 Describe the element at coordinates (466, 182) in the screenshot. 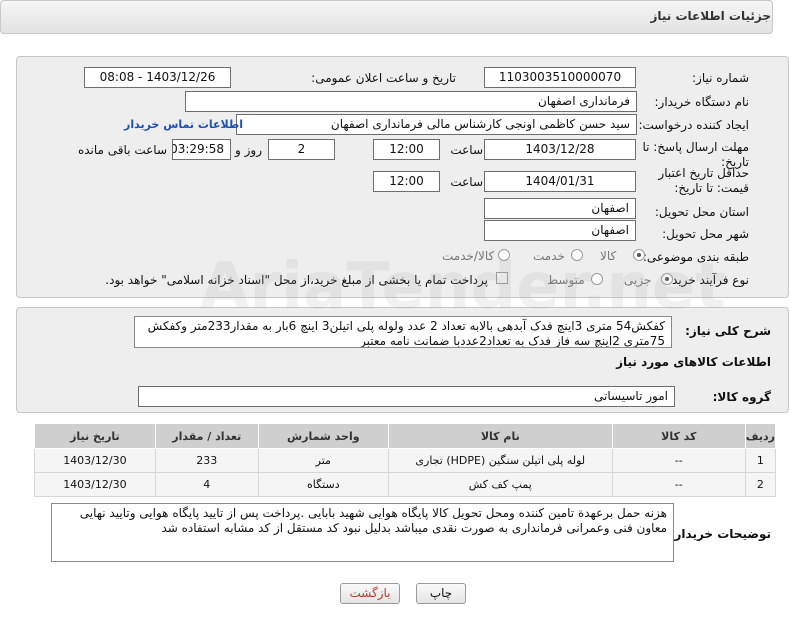

I see `price-validity-time-label: ساعت` at that location.